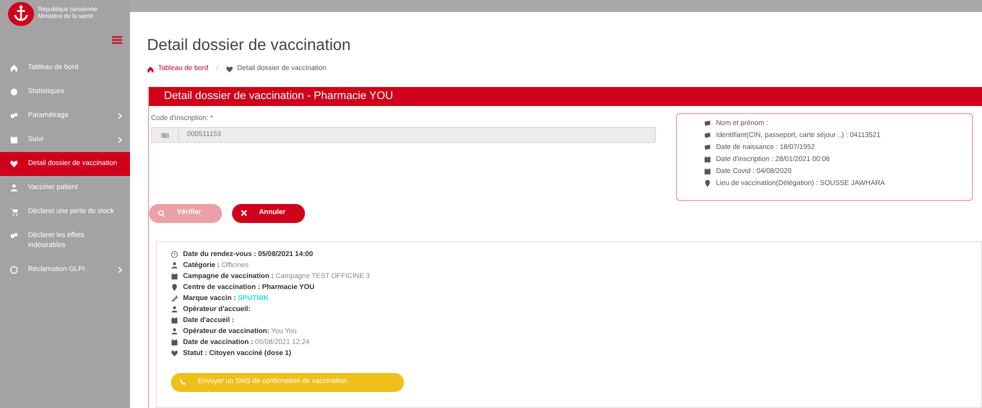 This screenshot has width=982, height=408. Describe the element at coordinates (249, 46) in the screenshot. I see `page-title: Detail dossier de vaccination` at that location.